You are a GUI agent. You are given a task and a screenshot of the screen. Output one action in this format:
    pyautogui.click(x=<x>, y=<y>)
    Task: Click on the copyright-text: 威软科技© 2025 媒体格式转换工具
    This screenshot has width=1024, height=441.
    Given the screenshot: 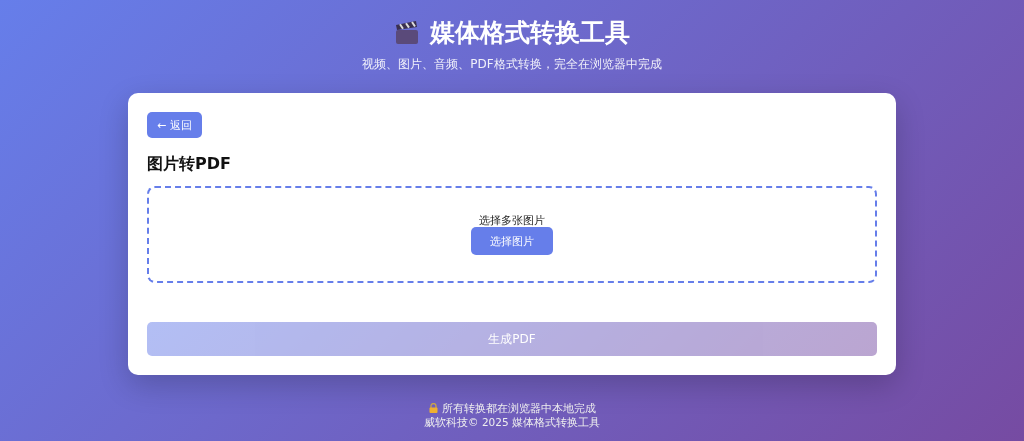 What is the action you would take?
    pyautogui.click(x=512, y=422)
    